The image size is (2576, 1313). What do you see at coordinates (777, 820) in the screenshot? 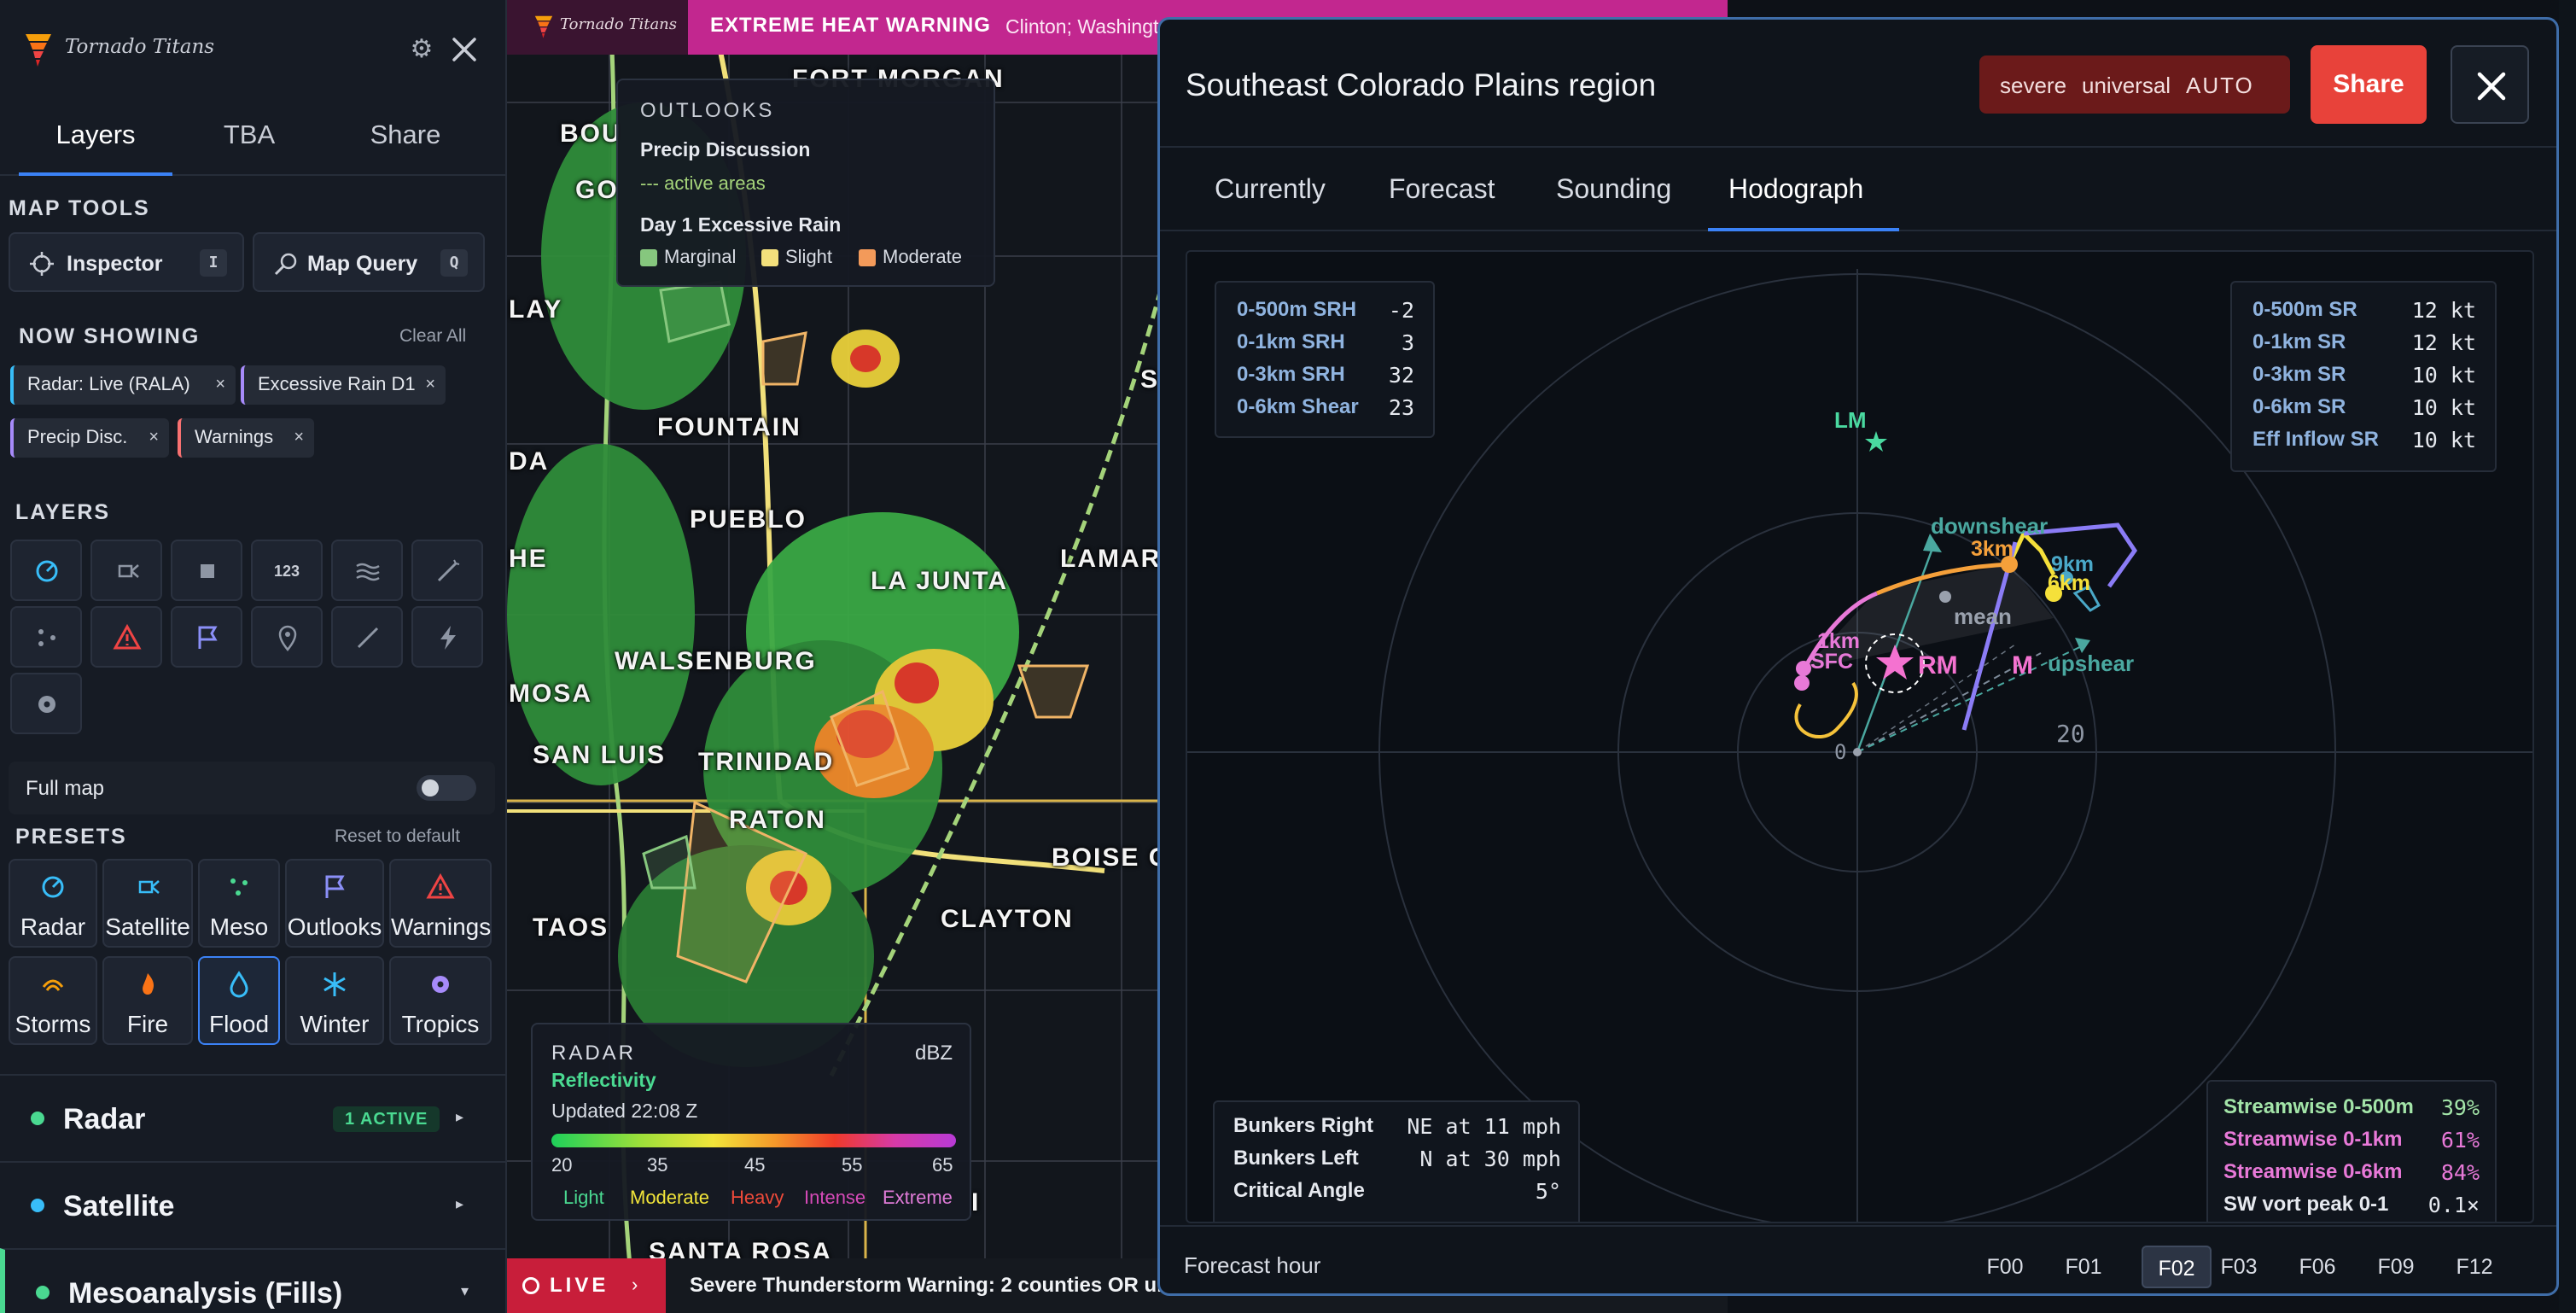
I see `city-label: RATON` at bounding box center [777, 820].